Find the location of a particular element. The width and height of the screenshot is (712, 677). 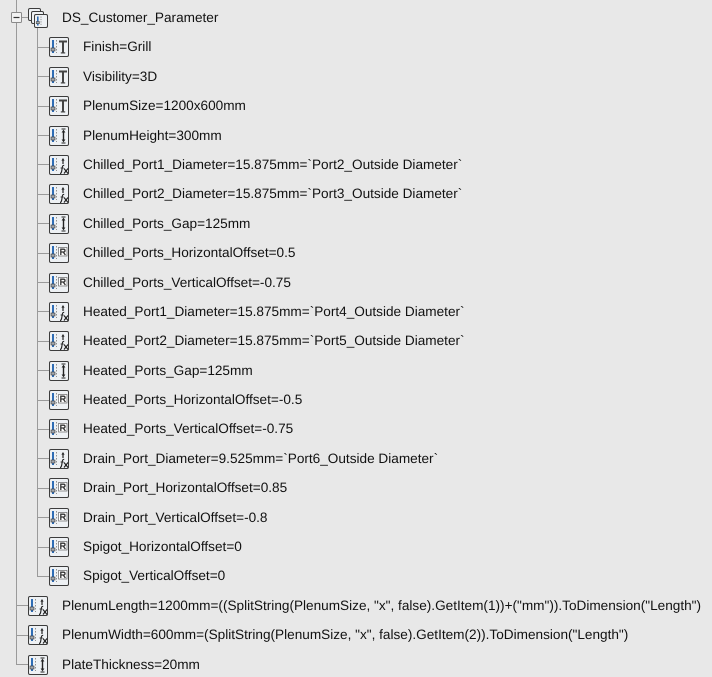

parameter-item: Drain_Port_VerticalOffset=-0.8 is located at coordinates (175, 518).